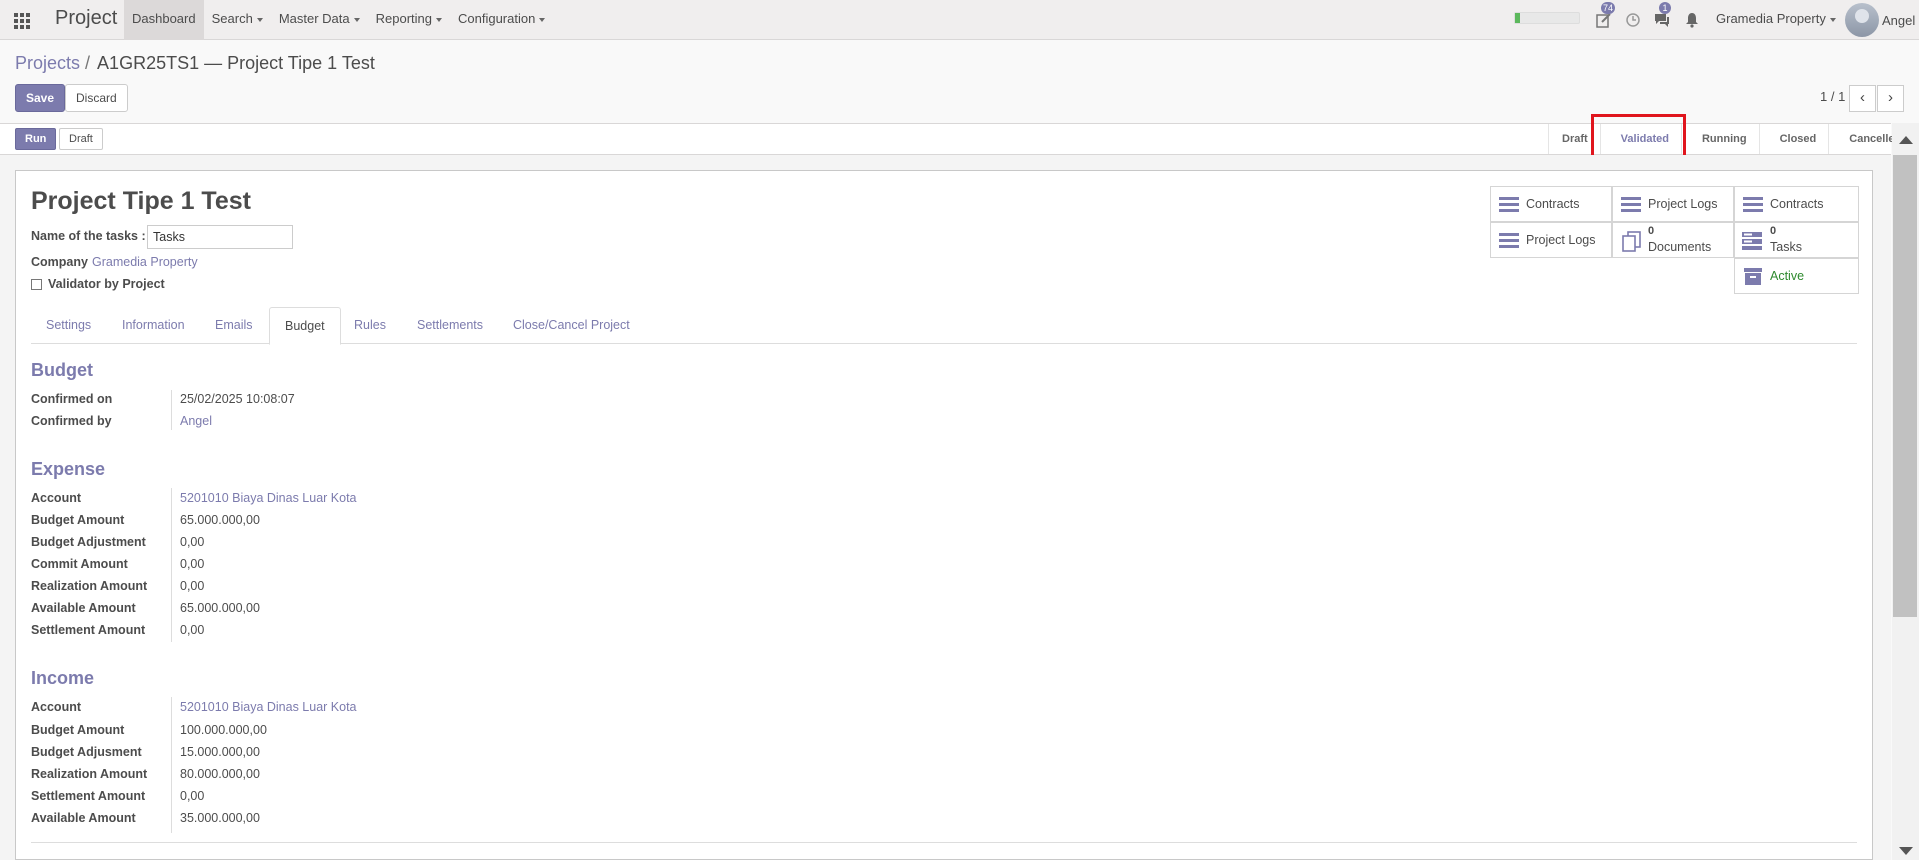 This screenshot has height=860, width=1919. I want to click on discard-button: Discard, so click(96, 98).